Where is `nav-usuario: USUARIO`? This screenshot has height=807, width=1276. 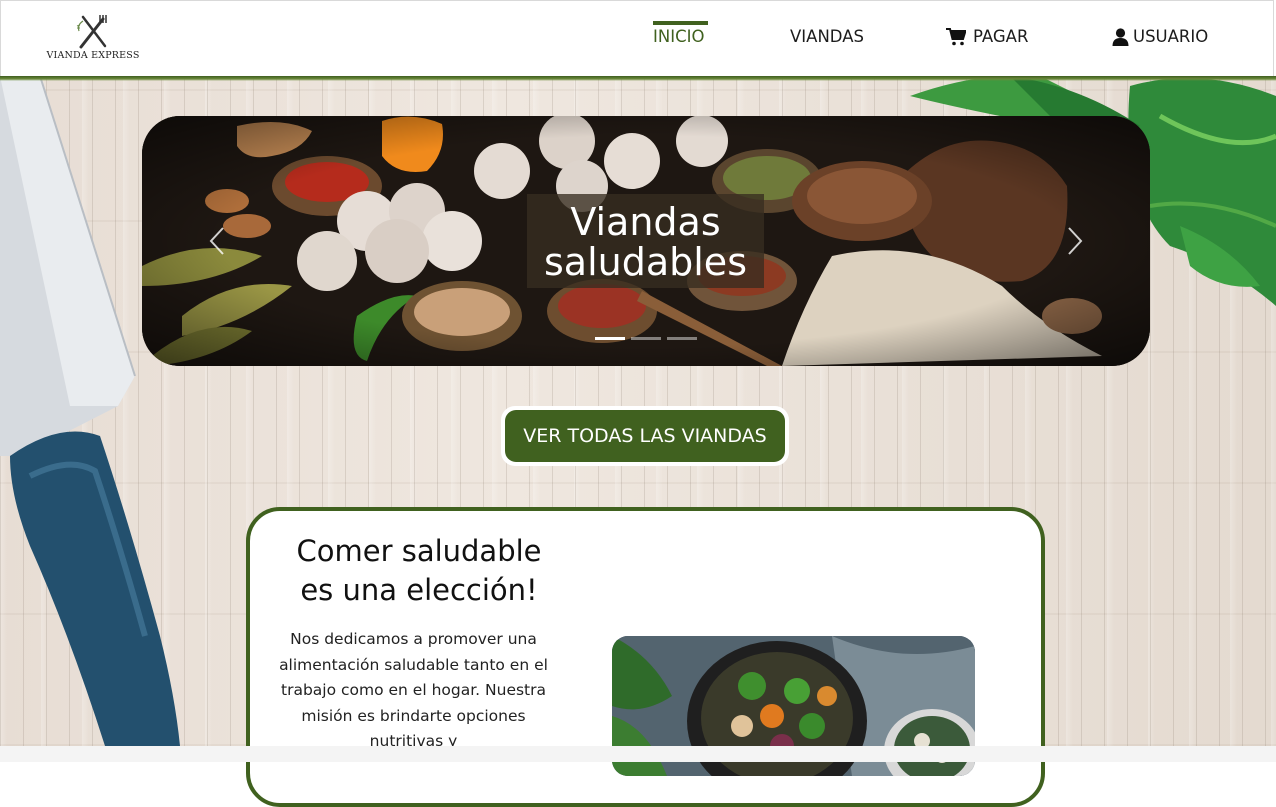
nav-usuario: USUARIO is located at coordinates (1160, 36).